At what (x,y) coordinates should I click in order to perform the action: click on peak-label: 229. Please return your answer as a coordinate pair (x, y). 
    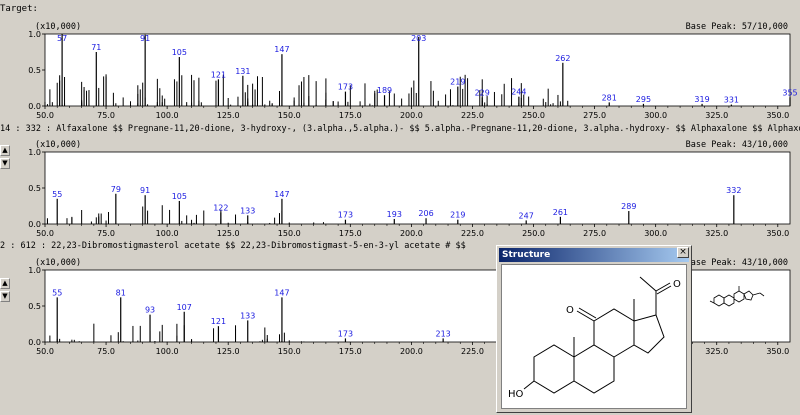
    Looking at the image, I should click on (482, 92).